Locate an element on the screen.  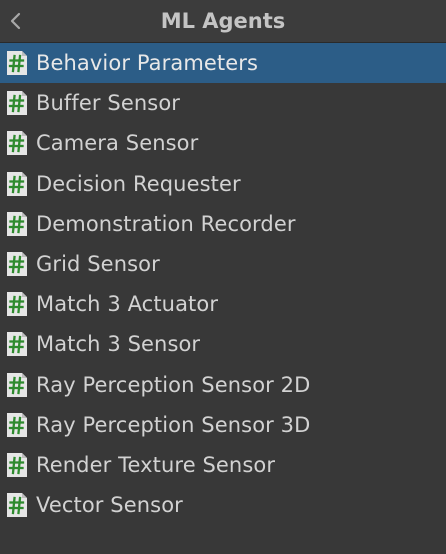
list-item-ray-perception-sensor-3d: Ray Perception Sensor 3D is located at coordinates (223, 425).